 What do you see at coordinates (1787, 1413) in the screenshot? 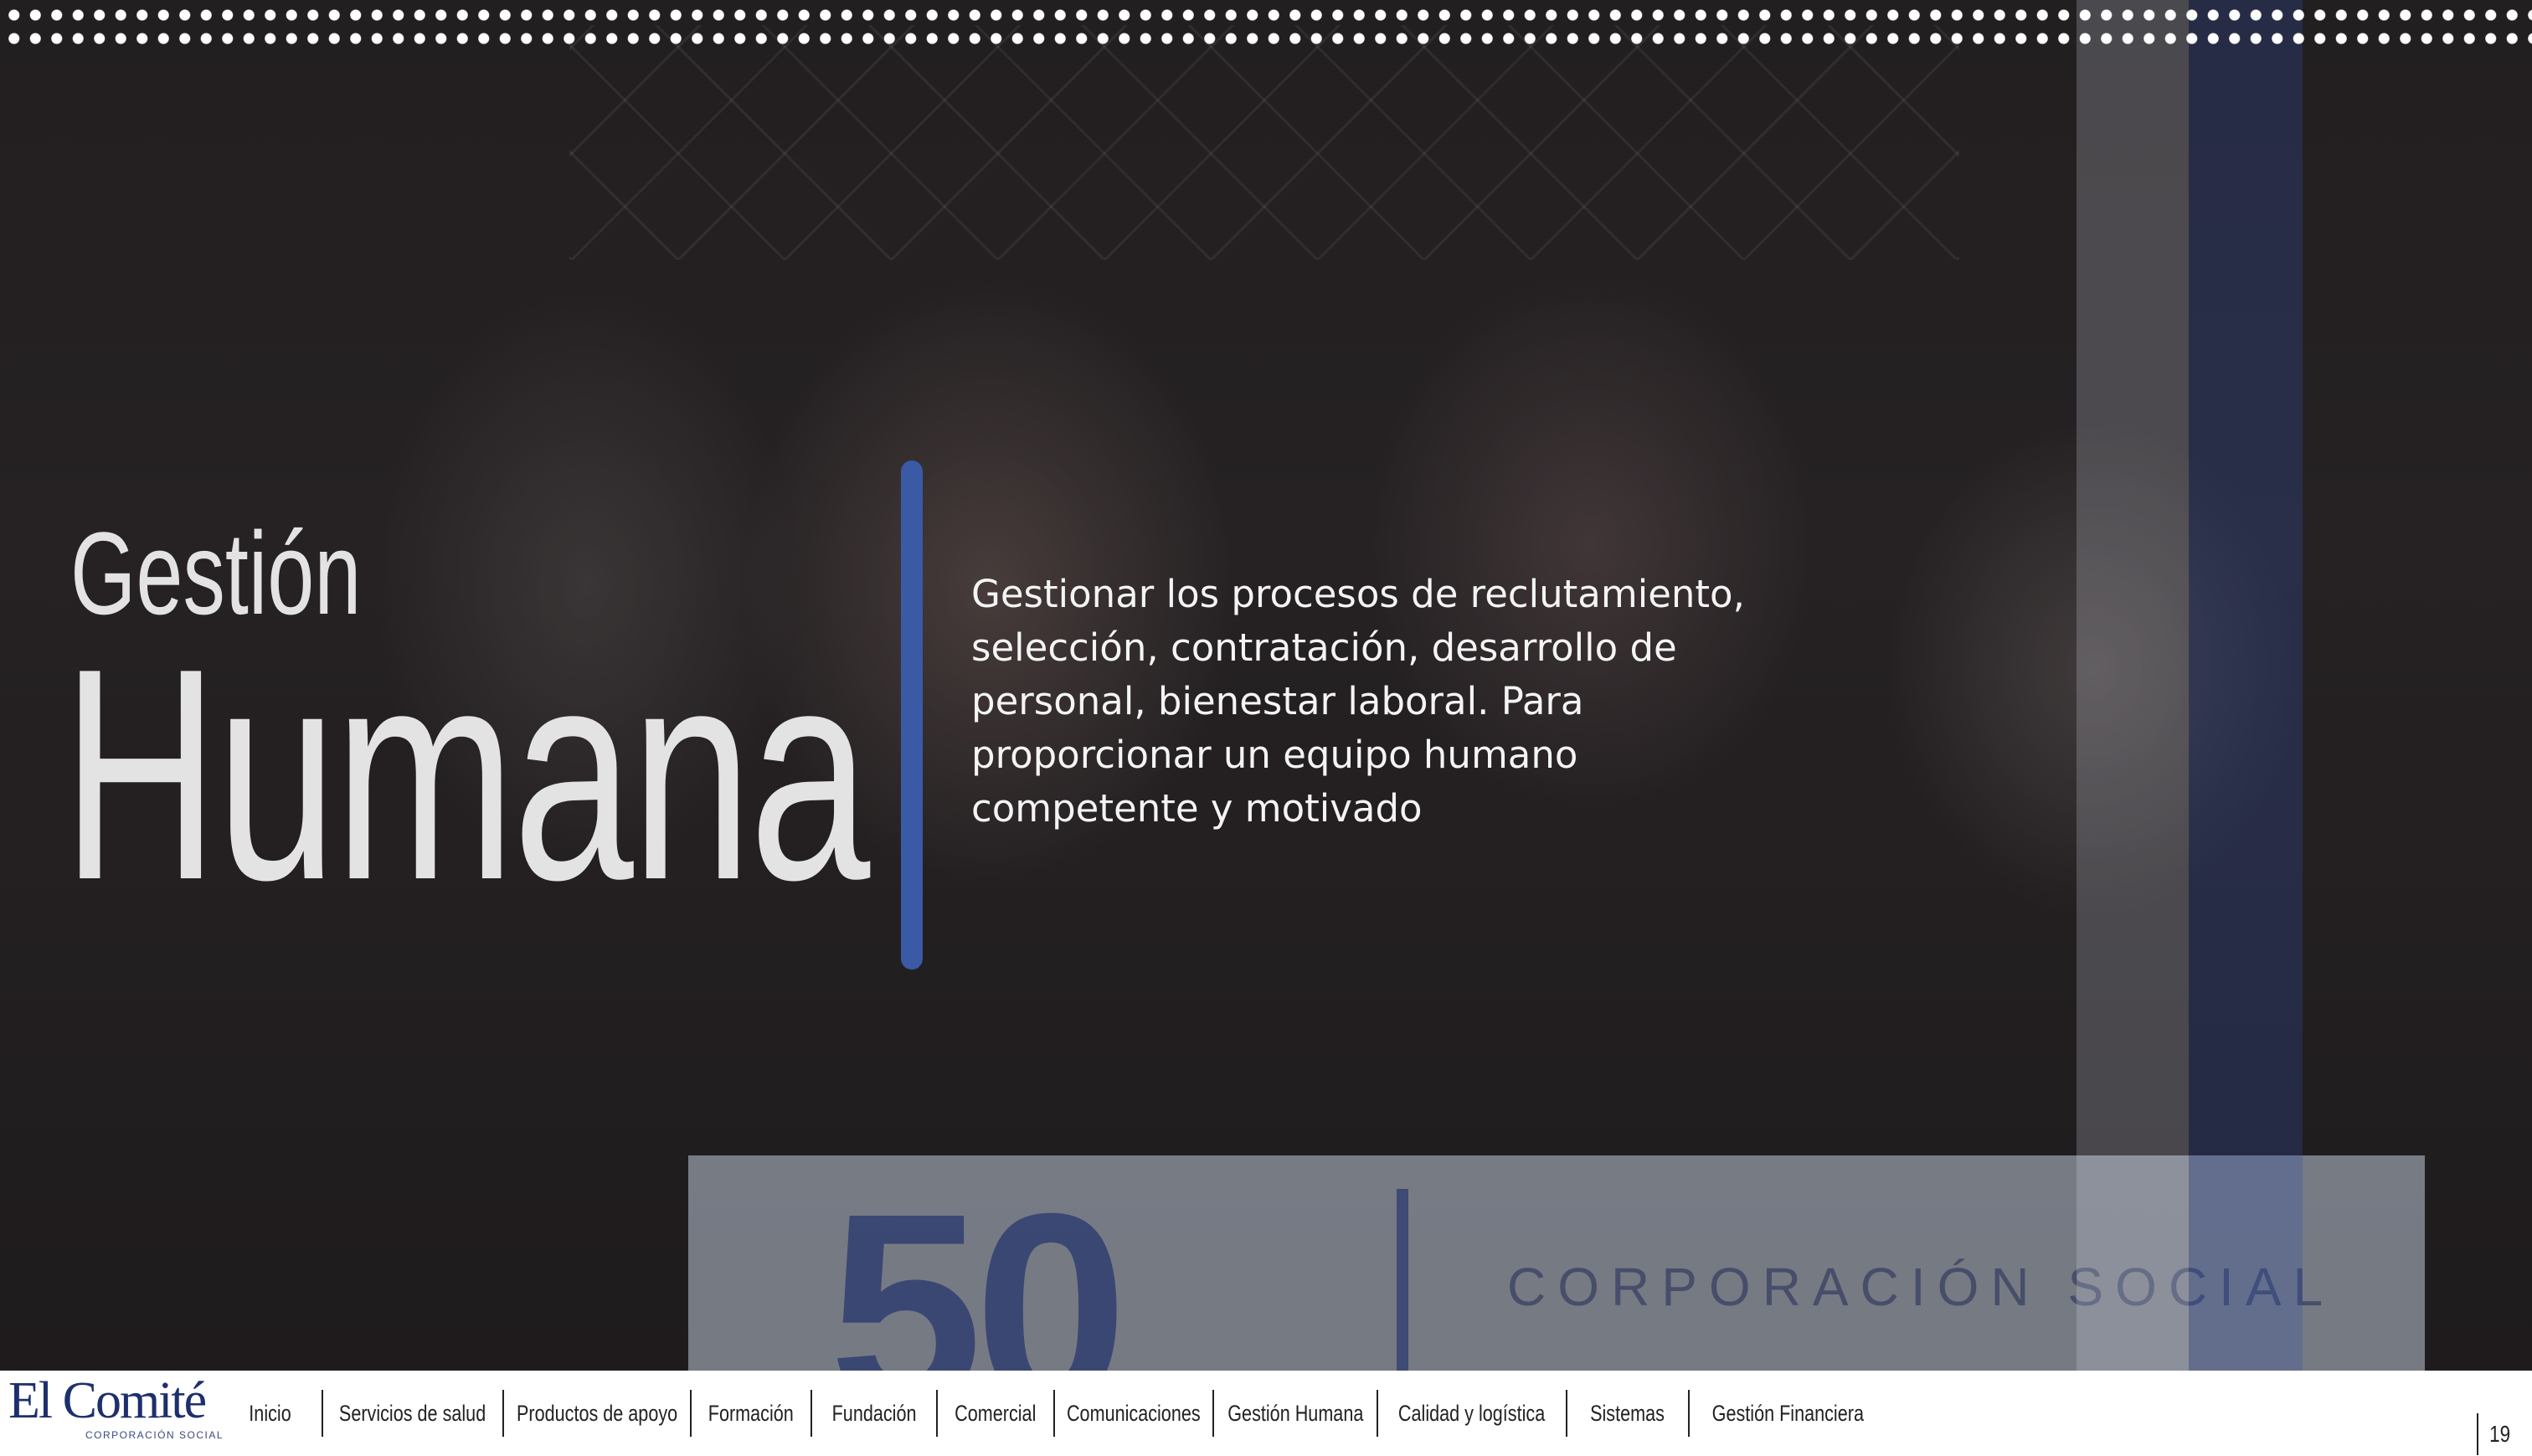
I see `nav-item-gestion-financiera: Gestión Financiera` at bounding box center [1787, 1413].